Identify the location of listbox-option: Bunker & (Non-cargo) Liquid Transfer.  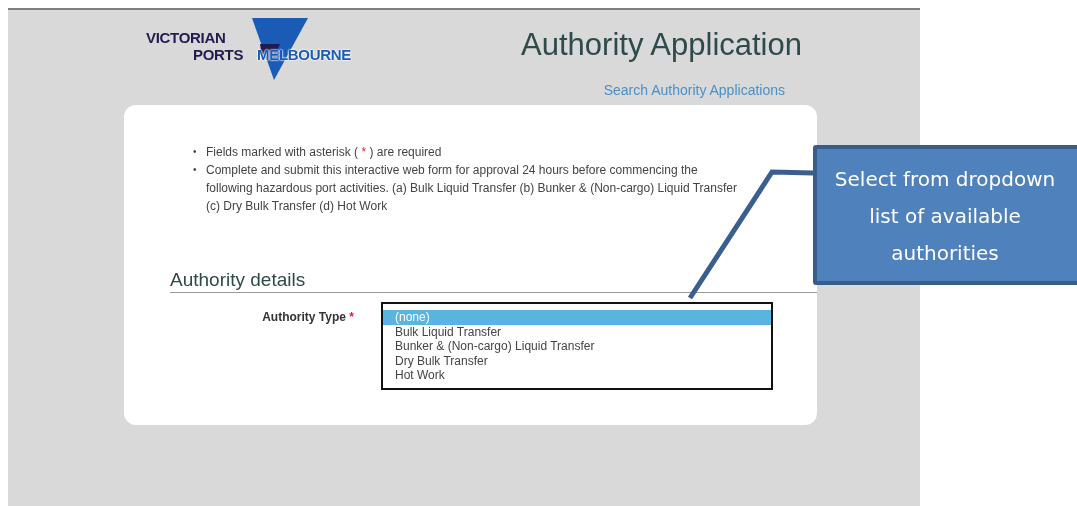
(577, 346).